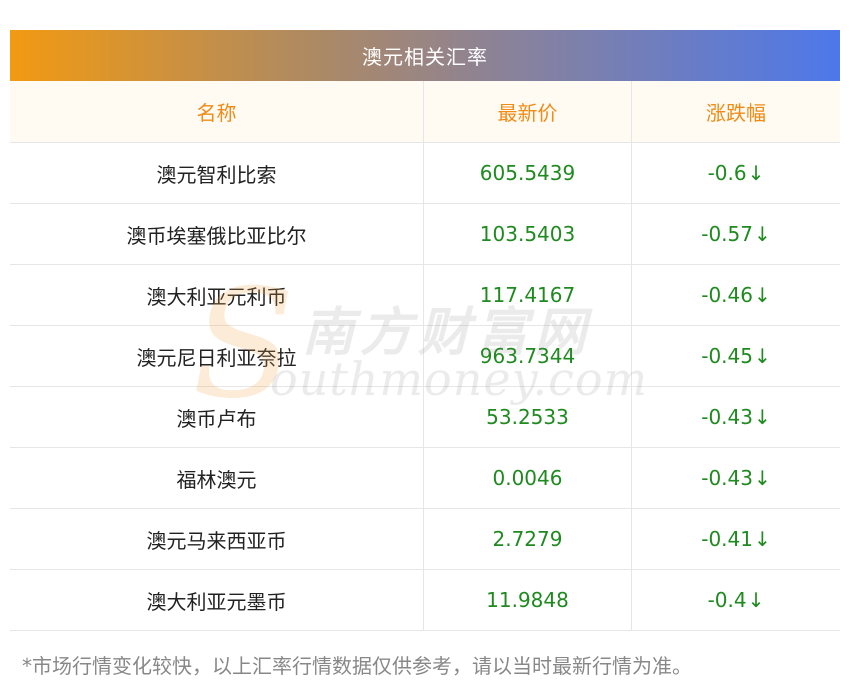 This screenshot has height=697, width=850. I want to click on change-percent: -0.4 ↓, so click(736, 600).